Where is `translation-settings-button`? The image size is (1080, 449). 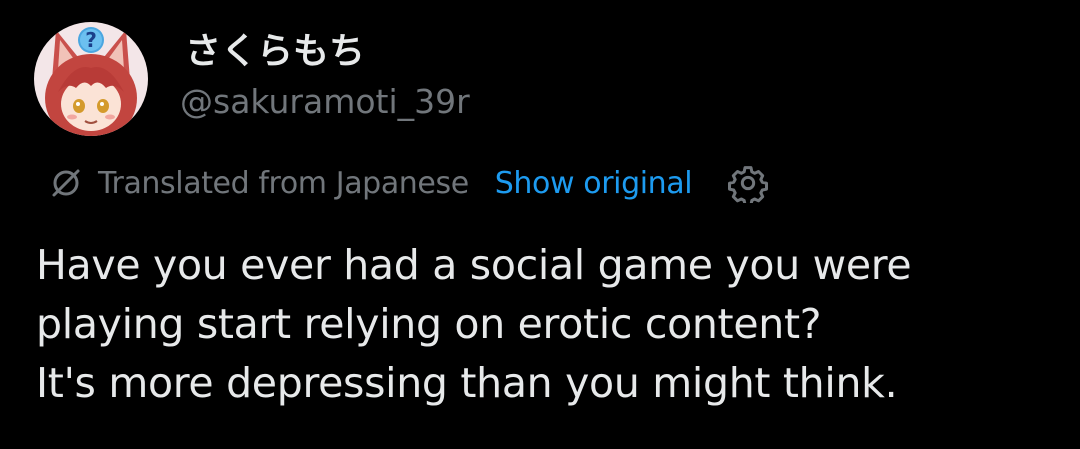
translation-settings-button is located at coordinates (748, 183).